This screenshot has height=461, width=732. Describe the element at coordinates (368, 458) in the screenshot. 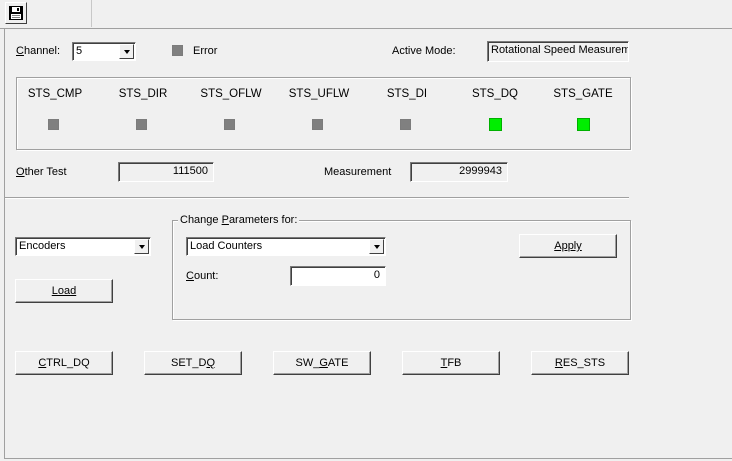

I see `window-frame-bottom` at that location.